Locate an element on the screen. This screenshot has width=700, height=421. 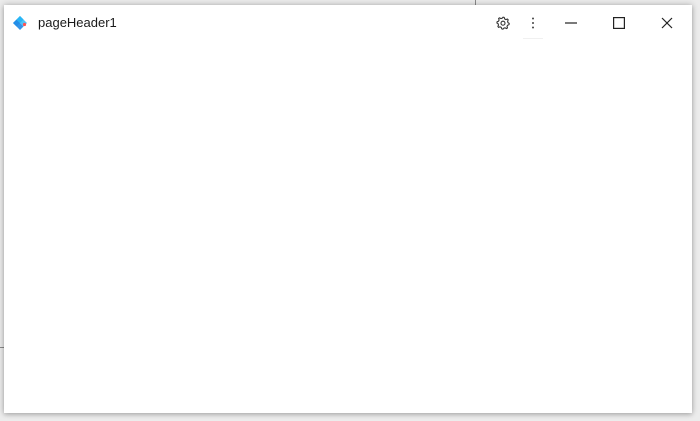
minimize-icon is located at coordinates (571, 23).